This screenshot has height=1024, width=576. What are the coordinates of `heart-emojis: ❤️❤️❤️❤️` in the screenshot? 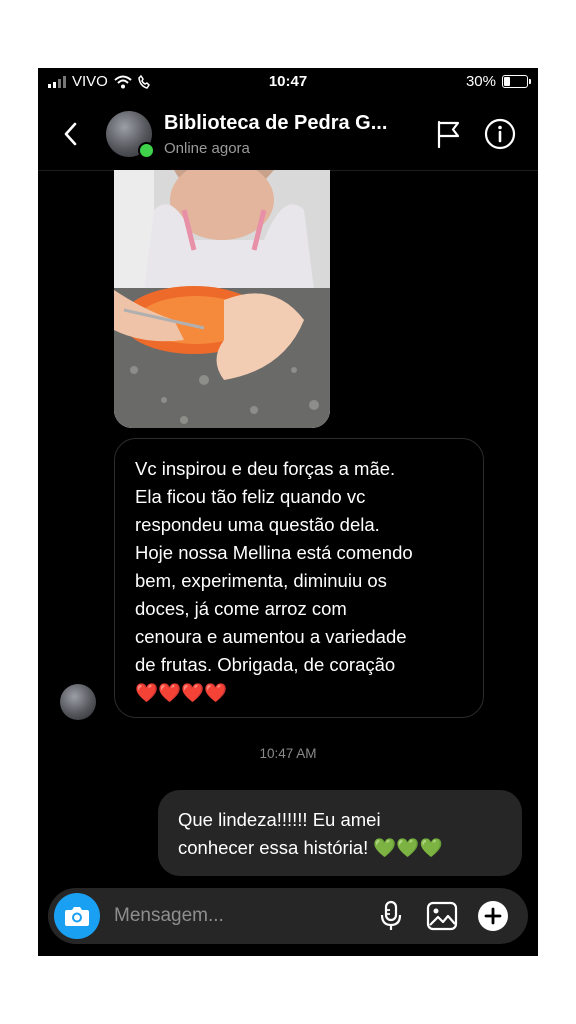 It's located at (181, 692).